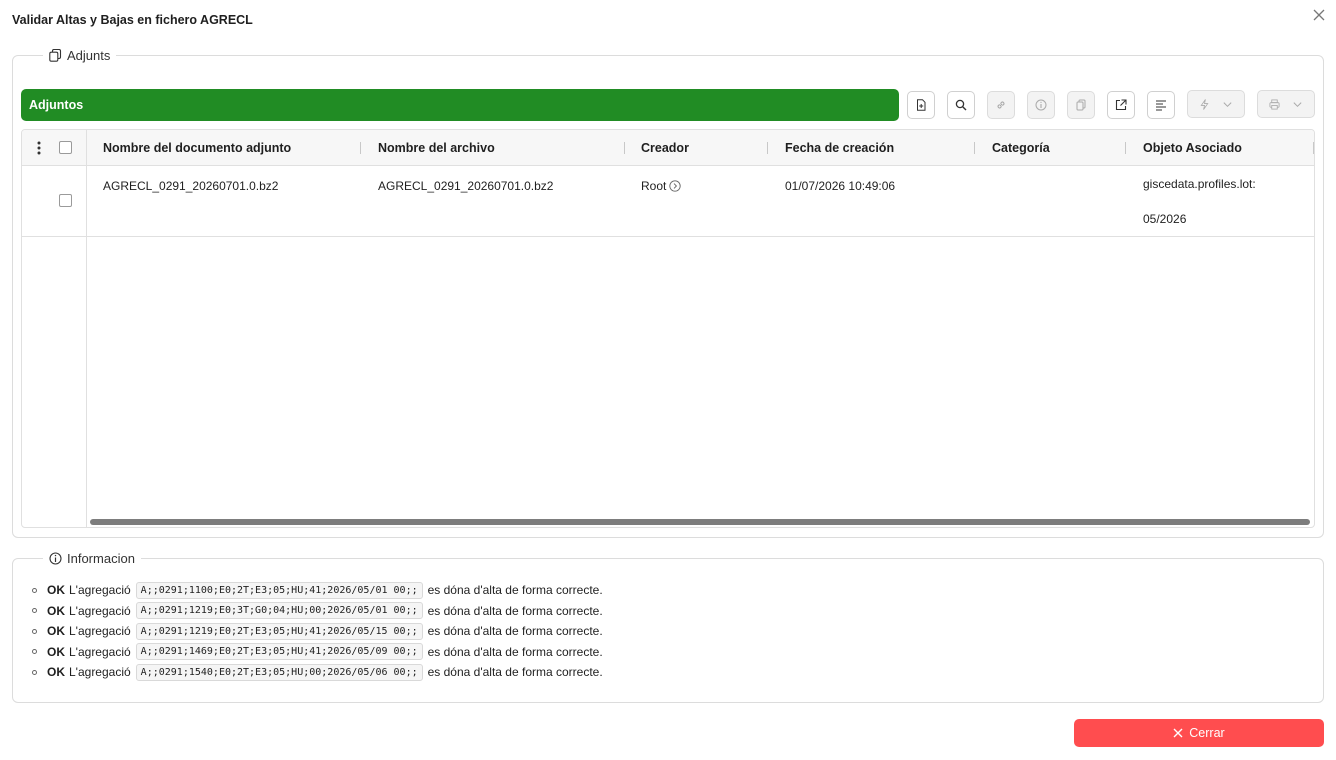 Image resolution: width=1336 pixels, height=760 pixels. I want to click on printer-icon, so click(1274, 104).